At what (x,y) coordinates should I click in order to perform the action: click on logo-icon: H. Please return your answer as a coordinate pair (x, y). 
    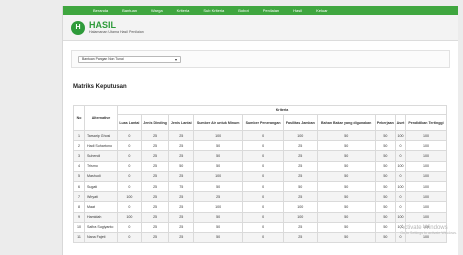
    Looking at the image, I should click on (78, 27).